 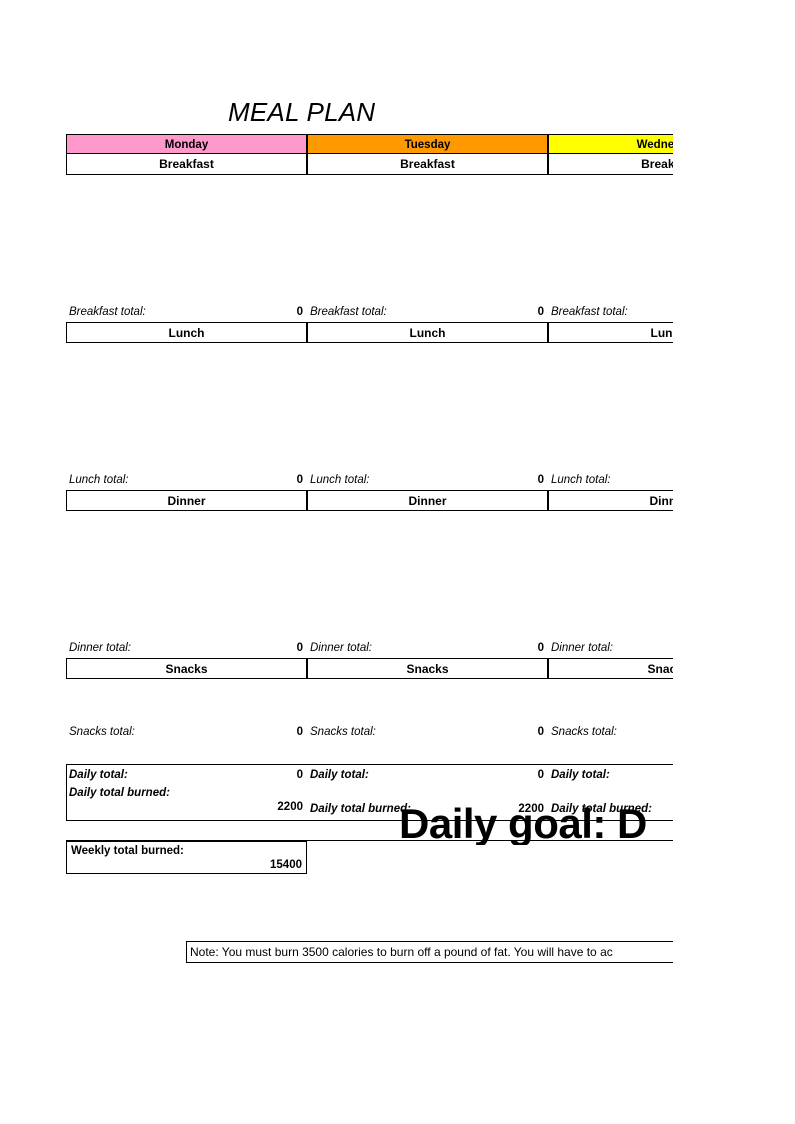 I want to click on meal-header-breakfast-tuesday: Breakfast, so click(x=427, y=164).